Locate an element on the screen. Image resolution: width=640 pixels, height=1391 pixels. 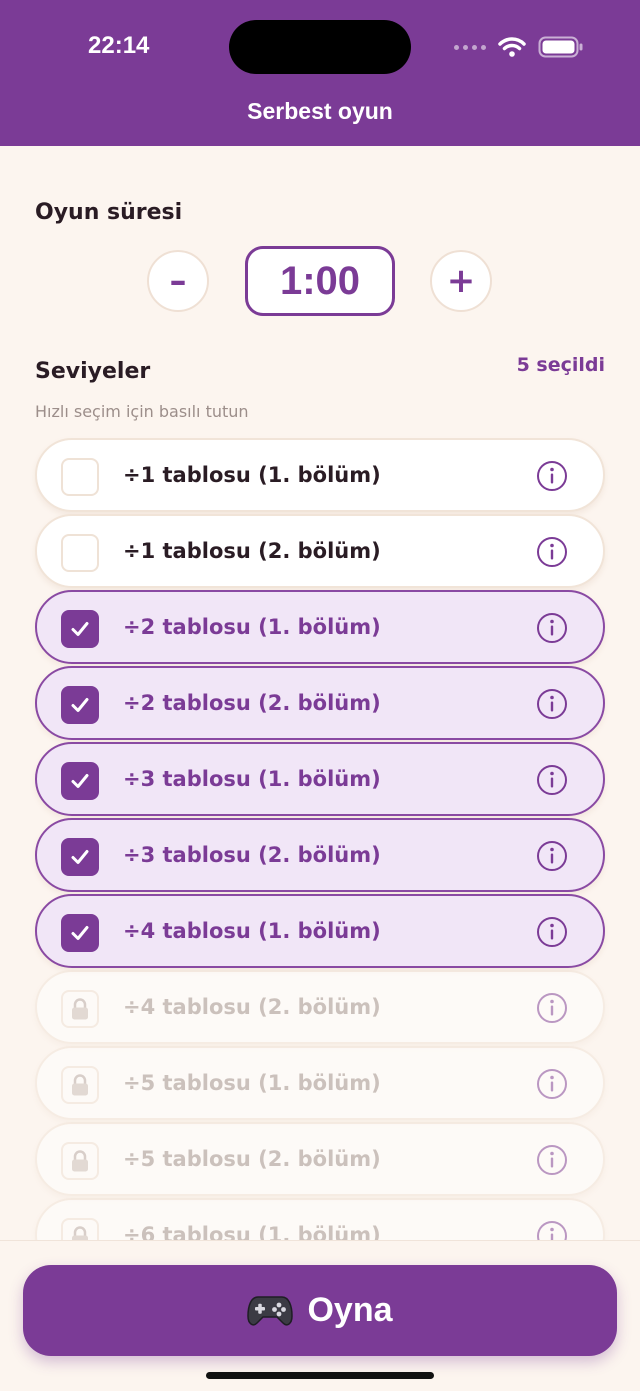
level-row: ÷5 tablosu (2. bölüm) is located at coordinates (320, 1159).